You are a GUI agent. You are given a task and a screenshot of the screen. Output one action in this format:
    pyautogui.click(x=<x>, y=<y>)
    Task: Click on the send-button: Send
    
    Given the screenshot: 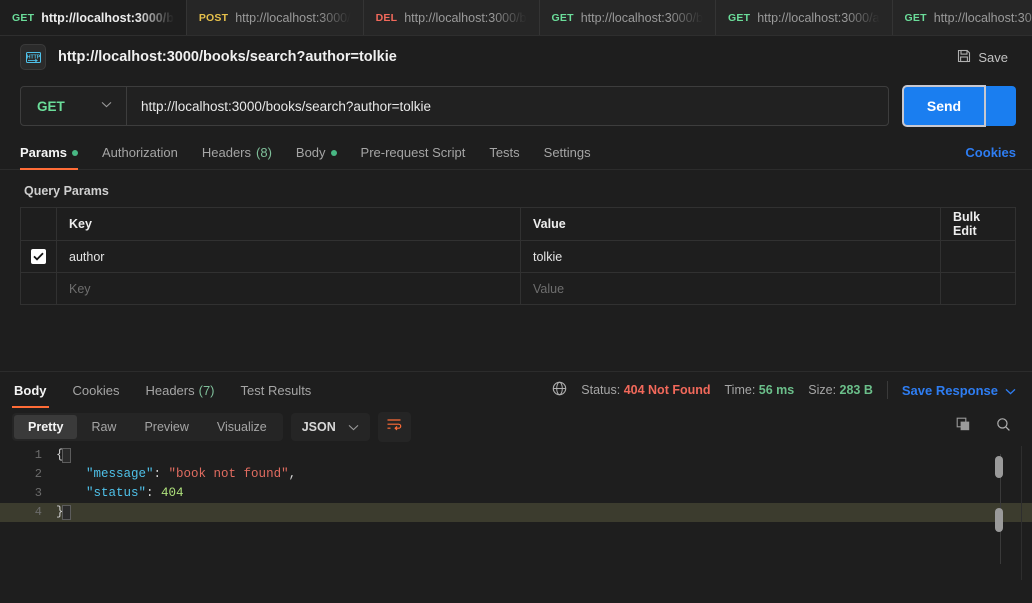 What is the action you would take?
    pyautogui.click(x=944, y=106)
    